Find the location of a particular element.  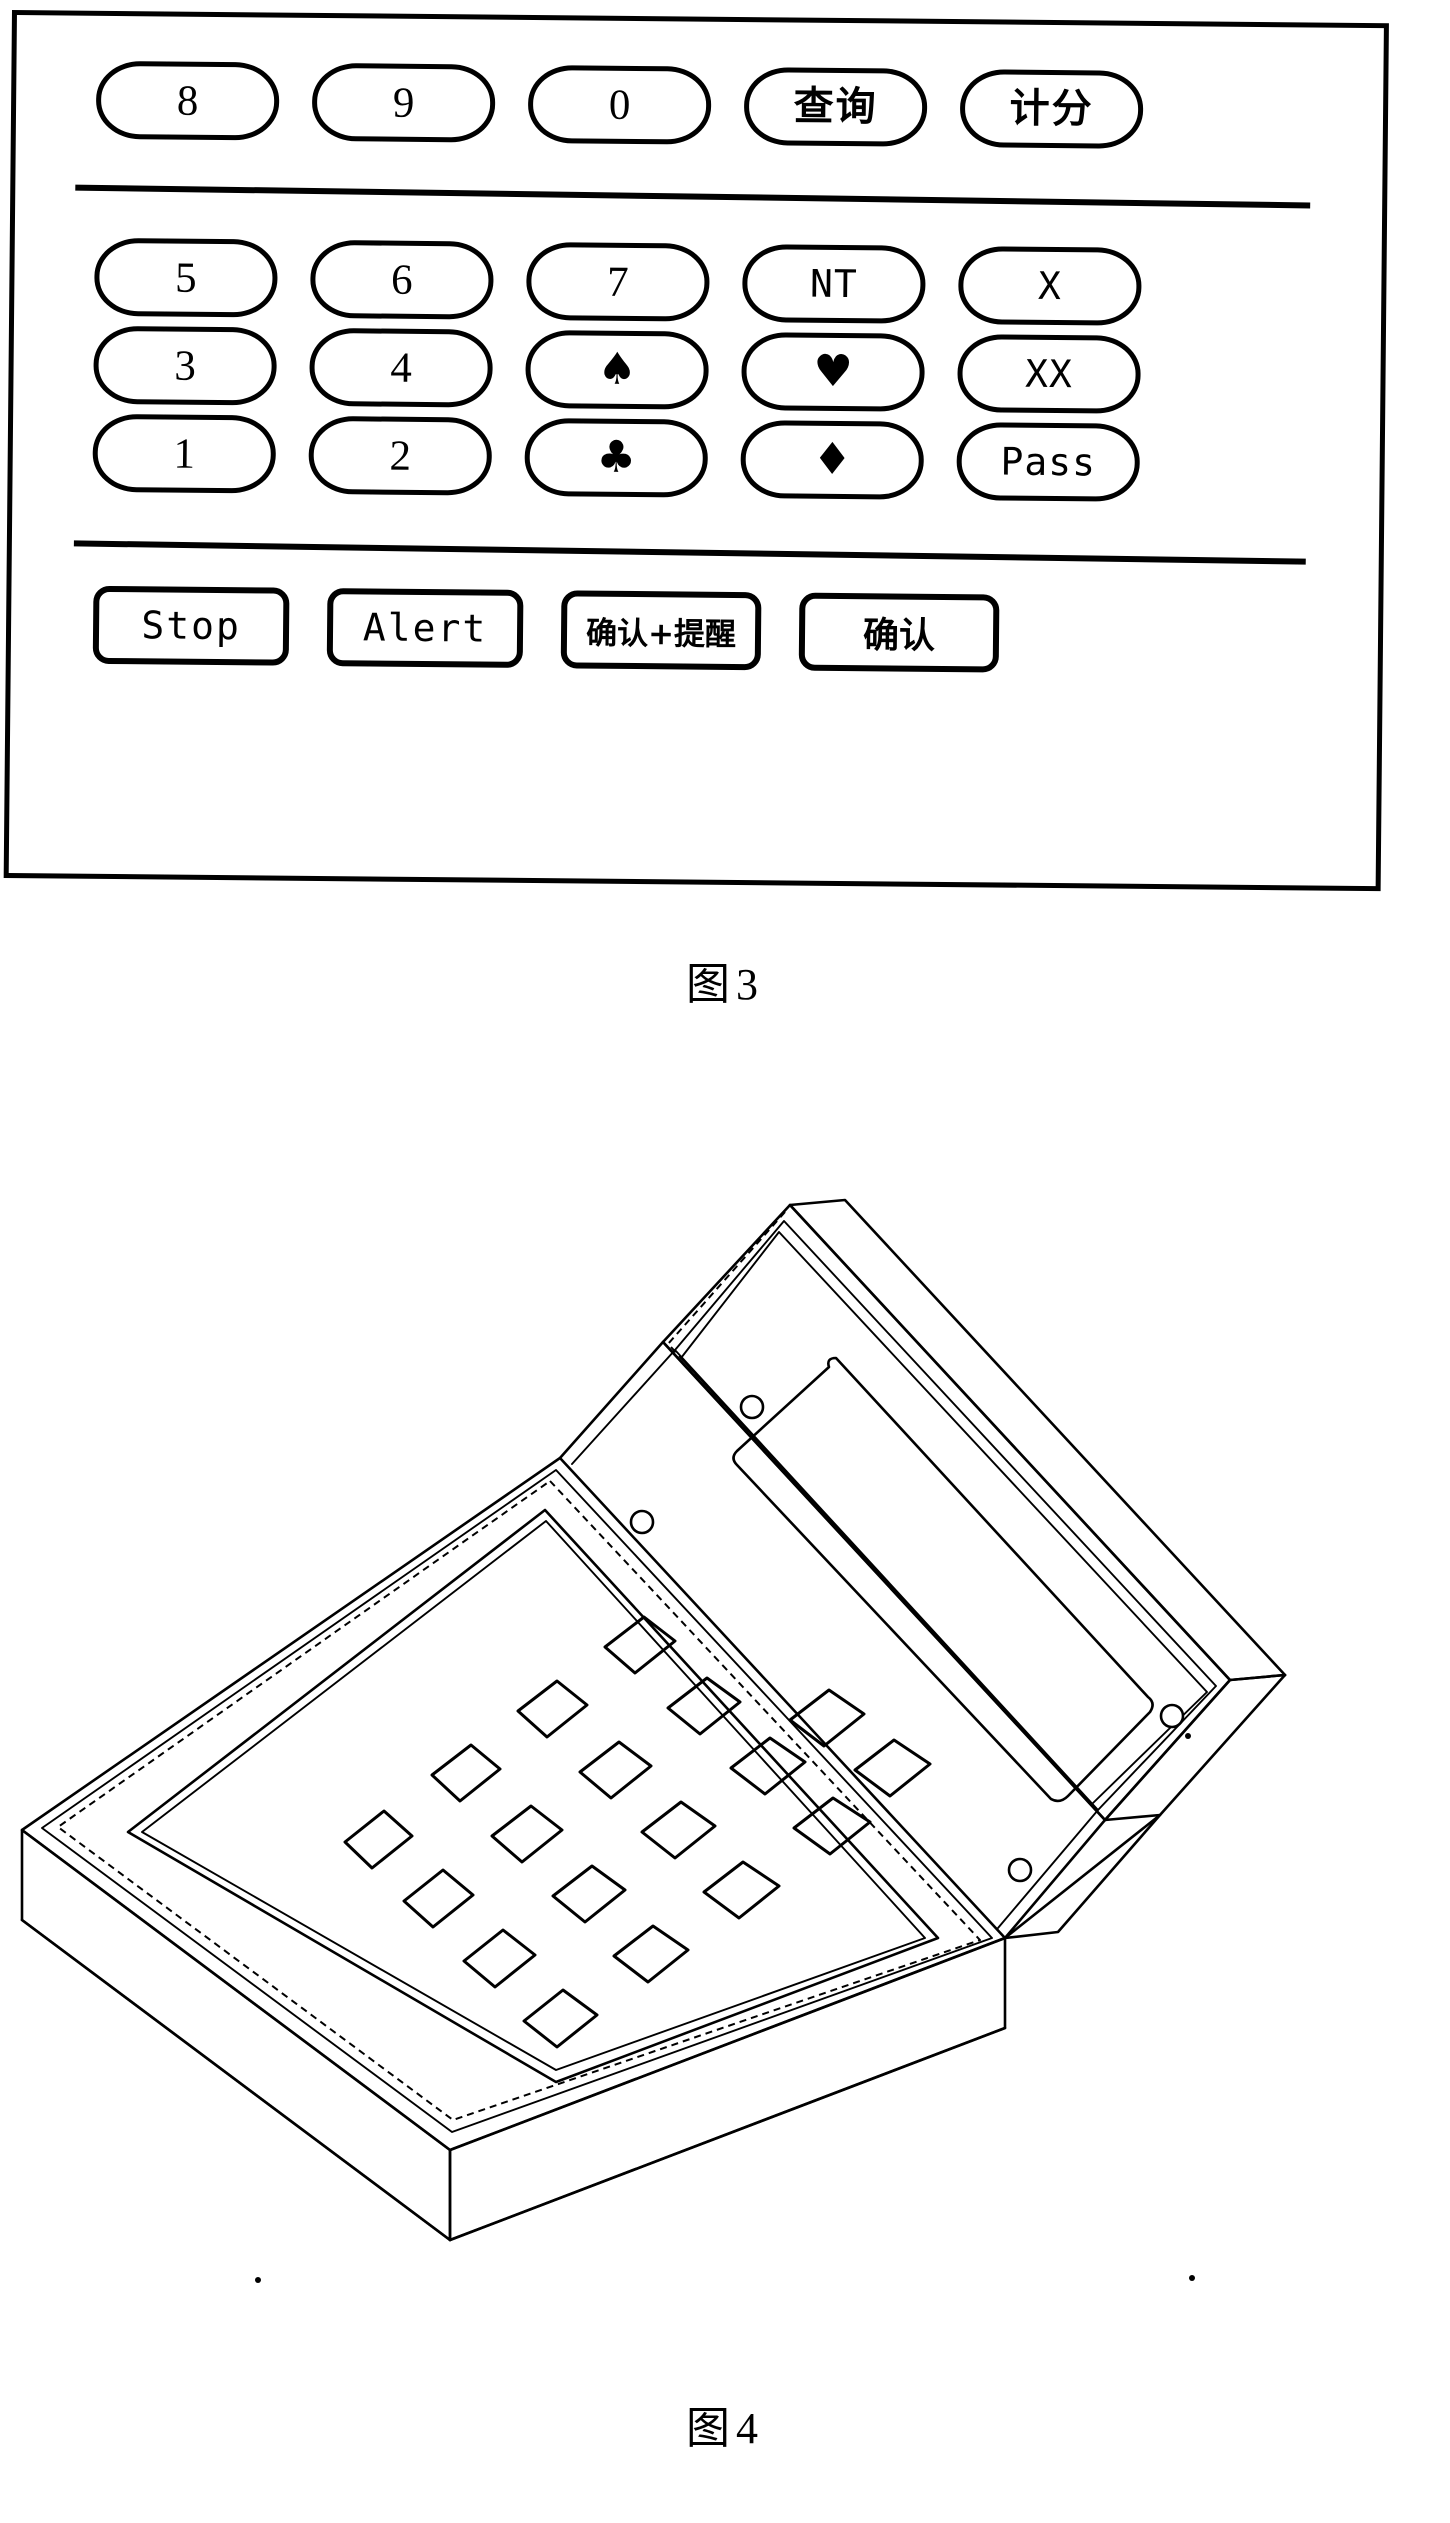

figure-4-caption-label: 图 is located at coordinates (711, 2428).